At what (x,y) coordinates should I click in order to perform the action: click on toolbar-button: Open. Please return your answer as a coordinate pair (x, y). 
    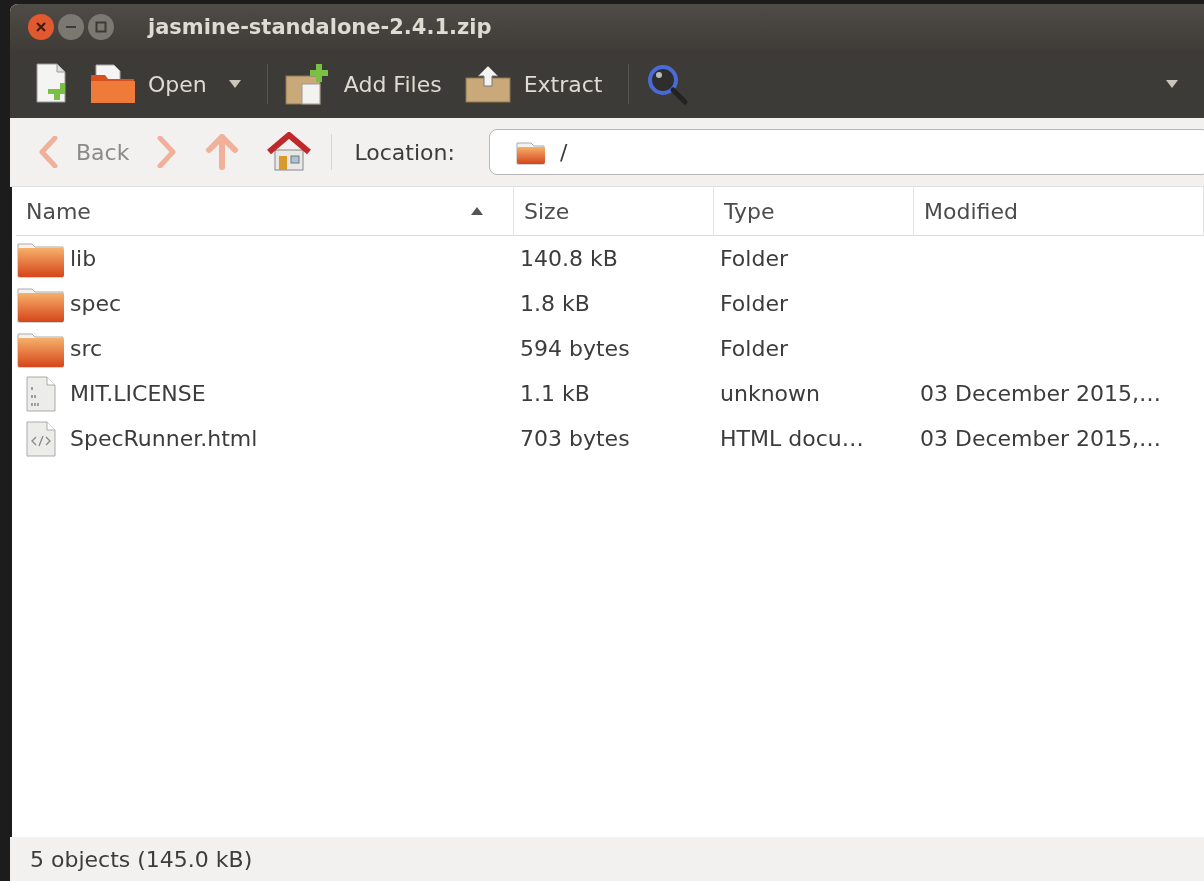
    Looking at the image, I should click on (148, 84).